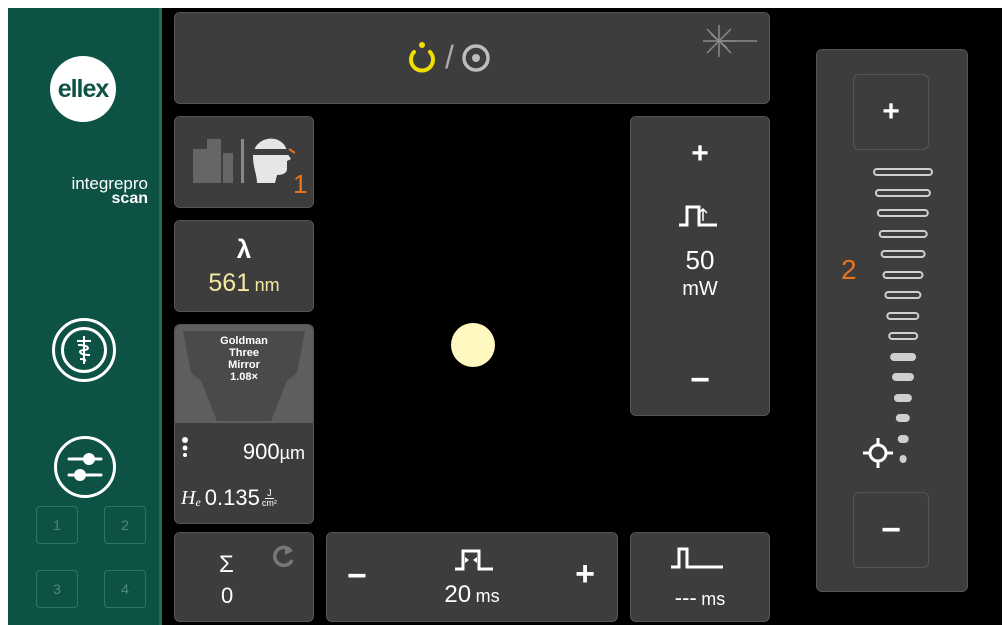  What do you see at coordinates (227, 595) in the screenshot?
I see `counter-value: 0` at bounding box center [227, 595].